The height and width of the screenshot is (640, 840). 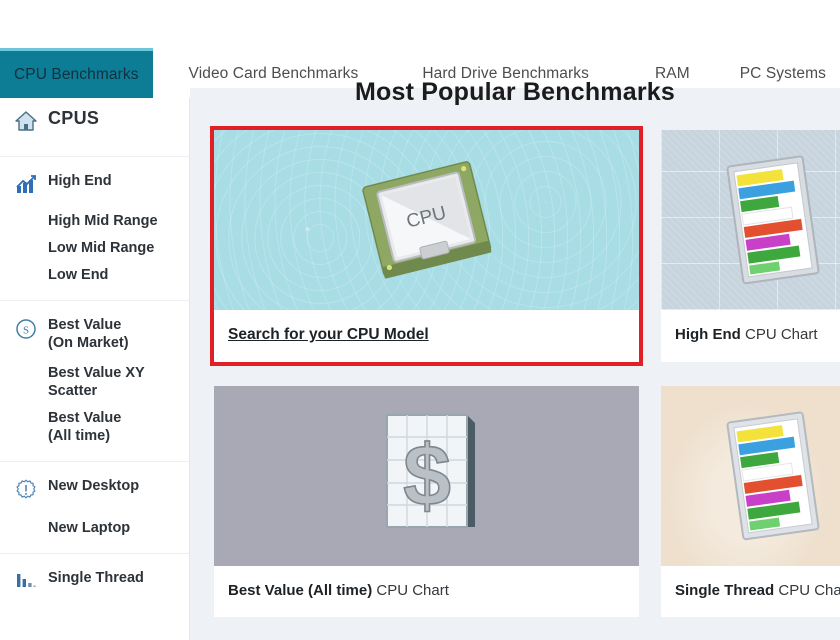 I want to click on card-image-cpu-chip: CPU, so click(x=426, y=220).